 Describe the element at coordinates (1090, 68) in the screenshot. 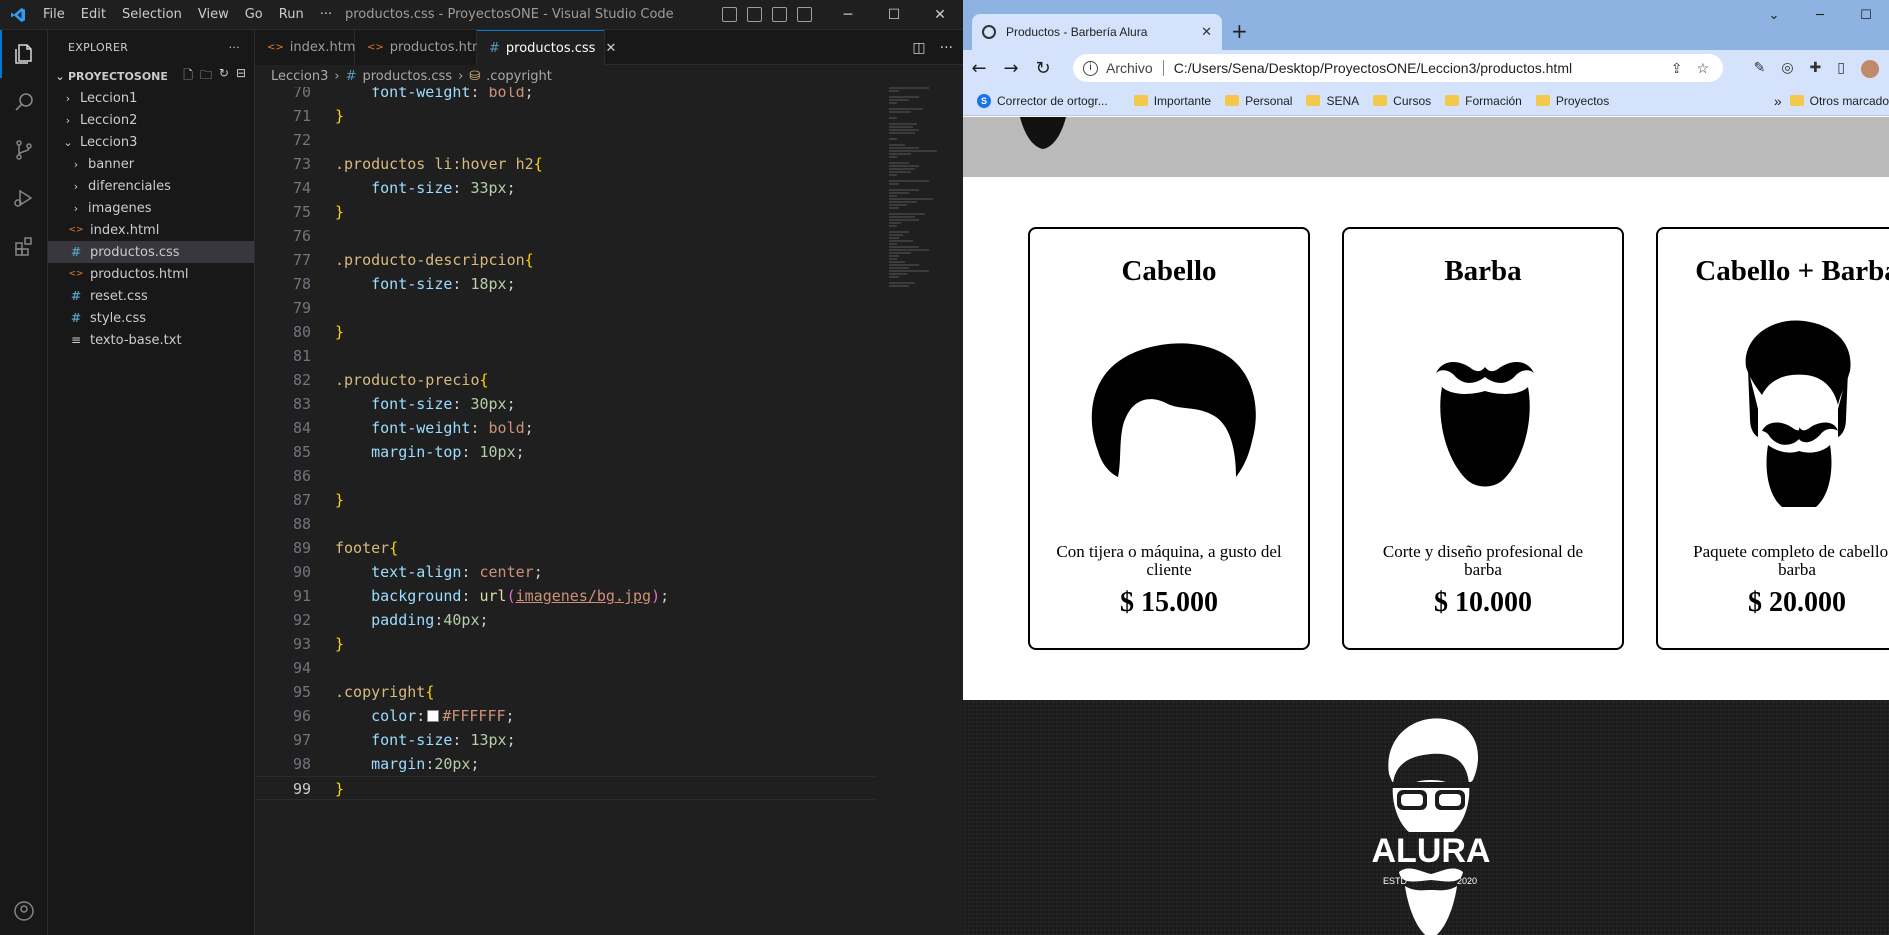

I see `site-info-icon: i` at that location.